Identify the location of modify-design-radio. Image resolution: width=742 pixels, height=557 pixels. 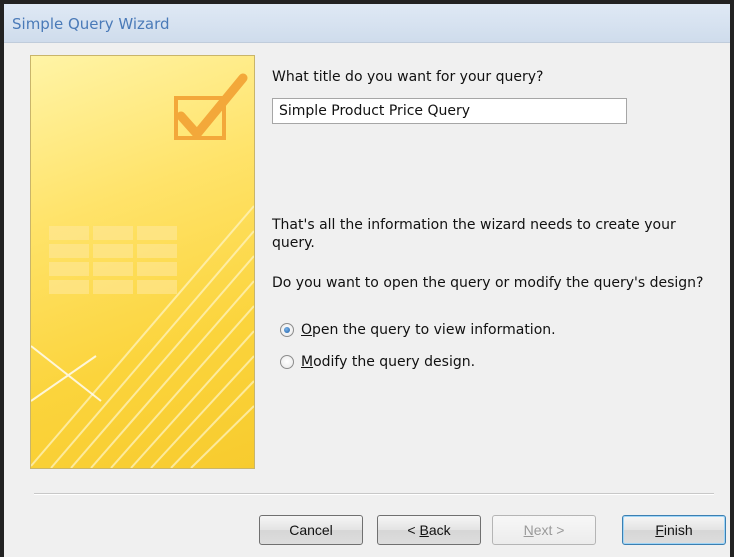
(287, 362).